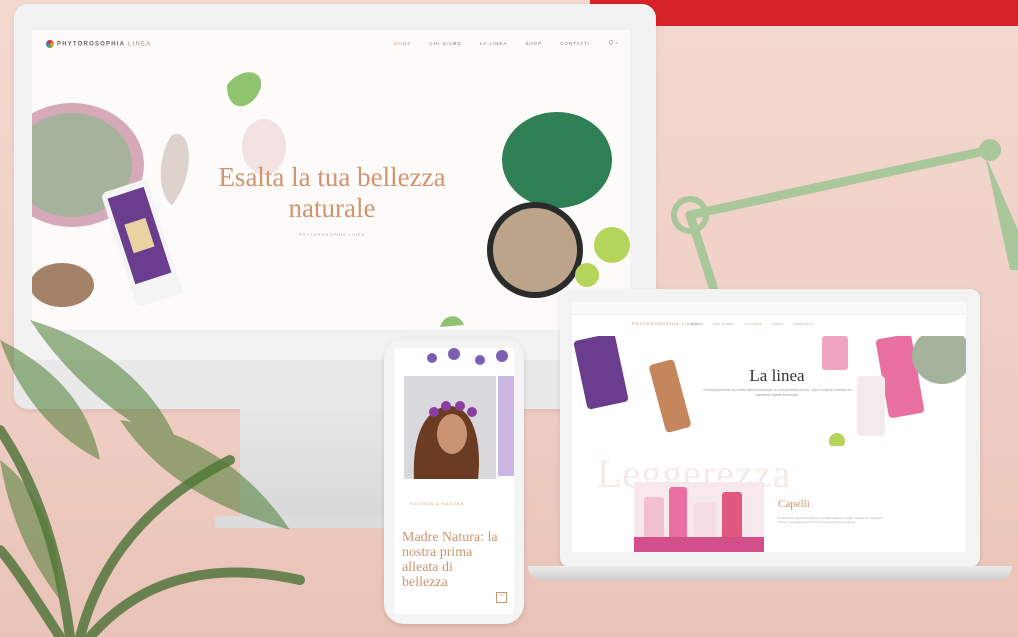 The image size is (1018, 637). I want to click on logo-accent: LINEA, so click(140, 44).